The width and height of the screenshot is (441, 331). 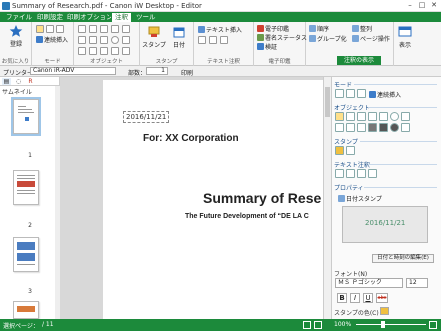 I want to click on rp-stamp-icon, so click(x=339, y=150).